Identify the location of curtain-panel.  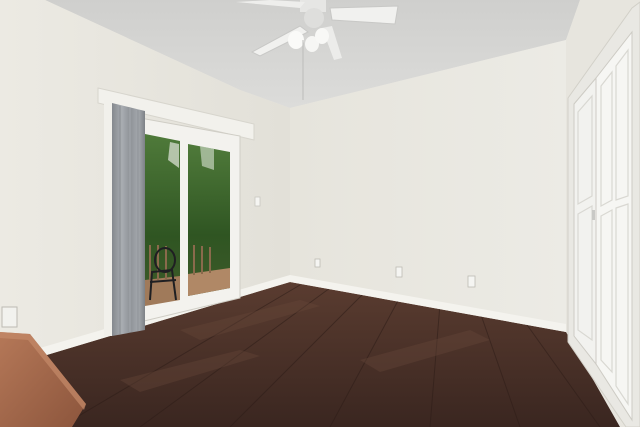
(128, 219).